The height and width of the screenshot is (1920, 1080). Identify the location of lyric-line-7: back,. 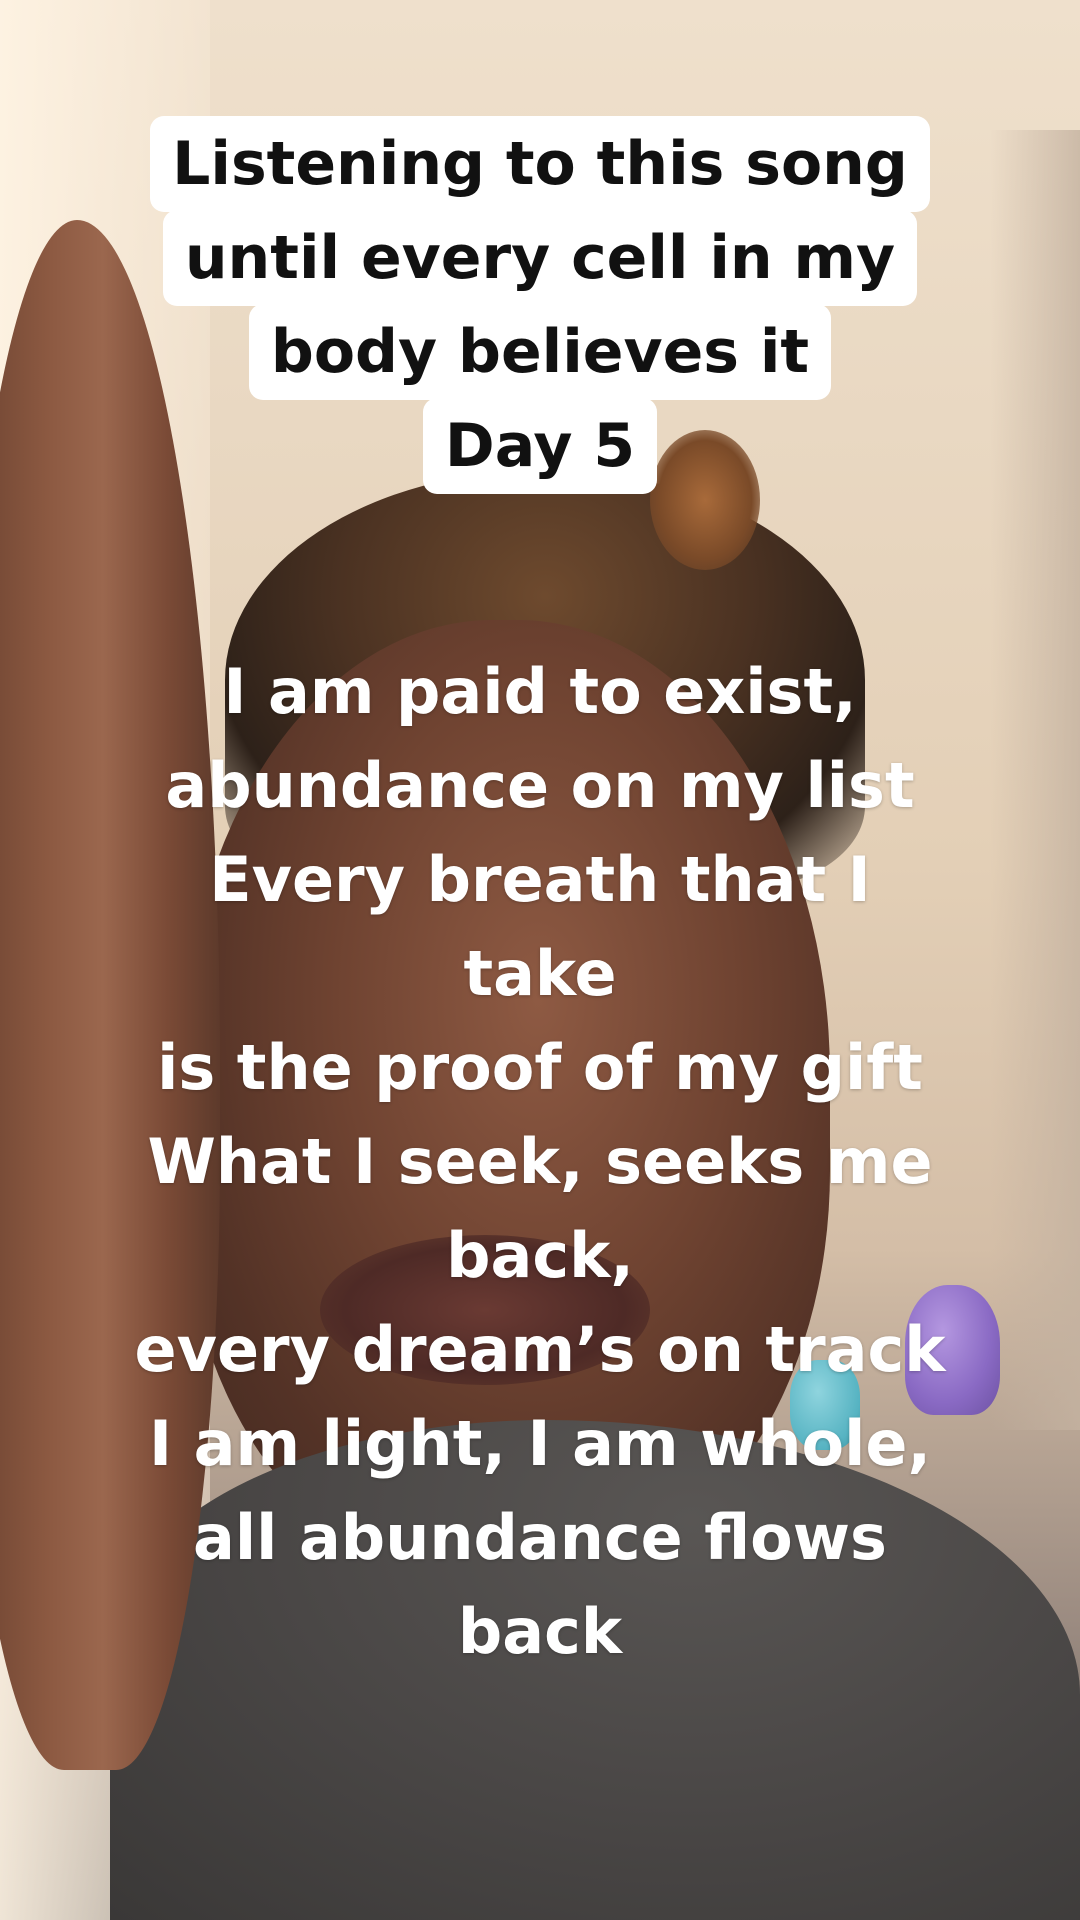
(540, 1255).